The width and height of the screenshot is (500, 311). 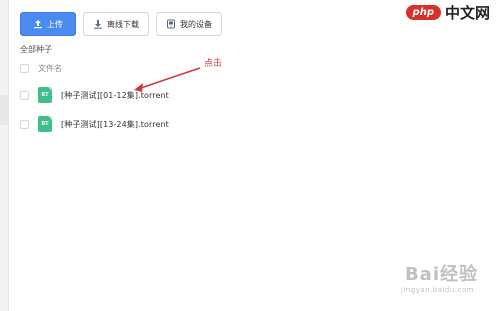 What do you see at coordinates (437, 290) in the screenshot?
I see `baidu-url-watermark: jingyan.baidu.com` at bounding box center [437, 290].